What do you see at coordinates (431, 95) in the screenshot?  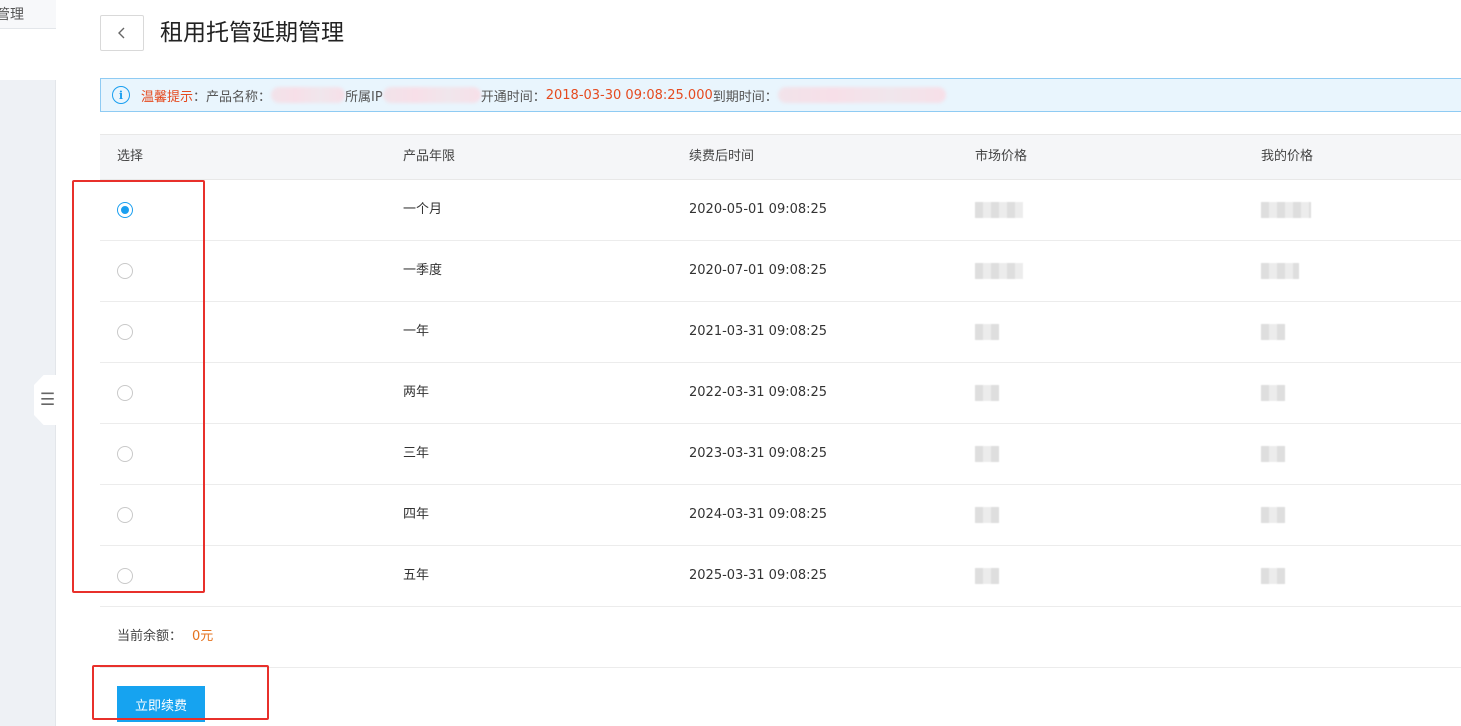 I see `redacted-ip` at bounding box center [431, 95].